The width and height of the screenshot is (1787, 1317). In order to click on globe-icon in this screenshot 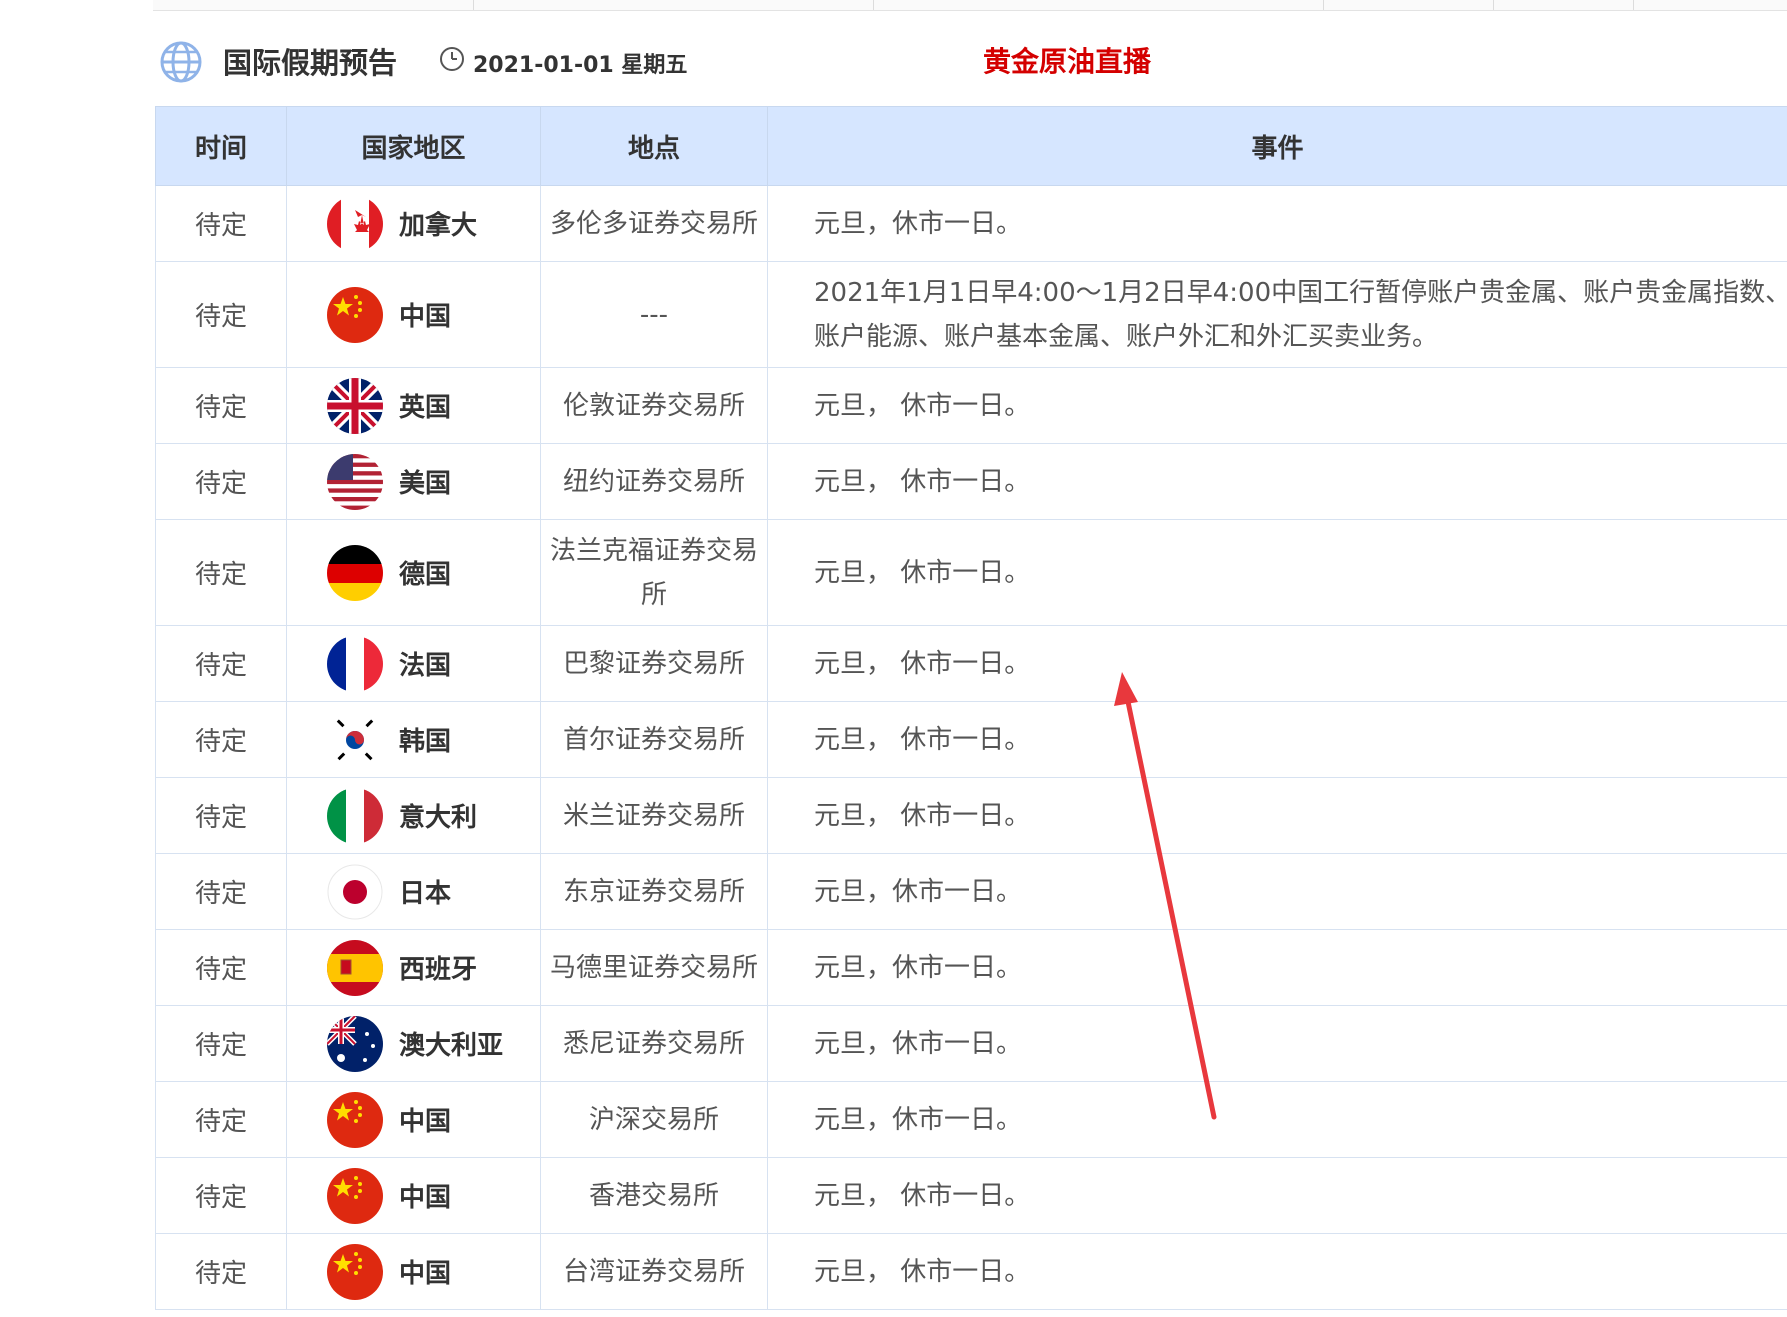, I will do `click(181, 62)`.